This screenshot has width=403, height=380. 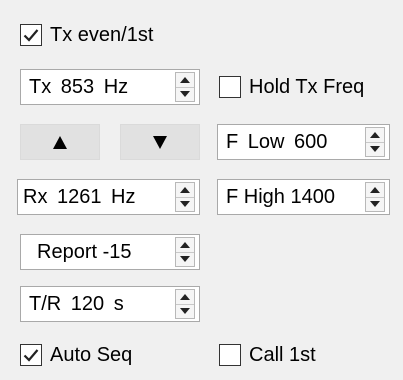 I want to click on tx-freq-spinbox: Tx 853 Hz, so click(x=110, y=87).